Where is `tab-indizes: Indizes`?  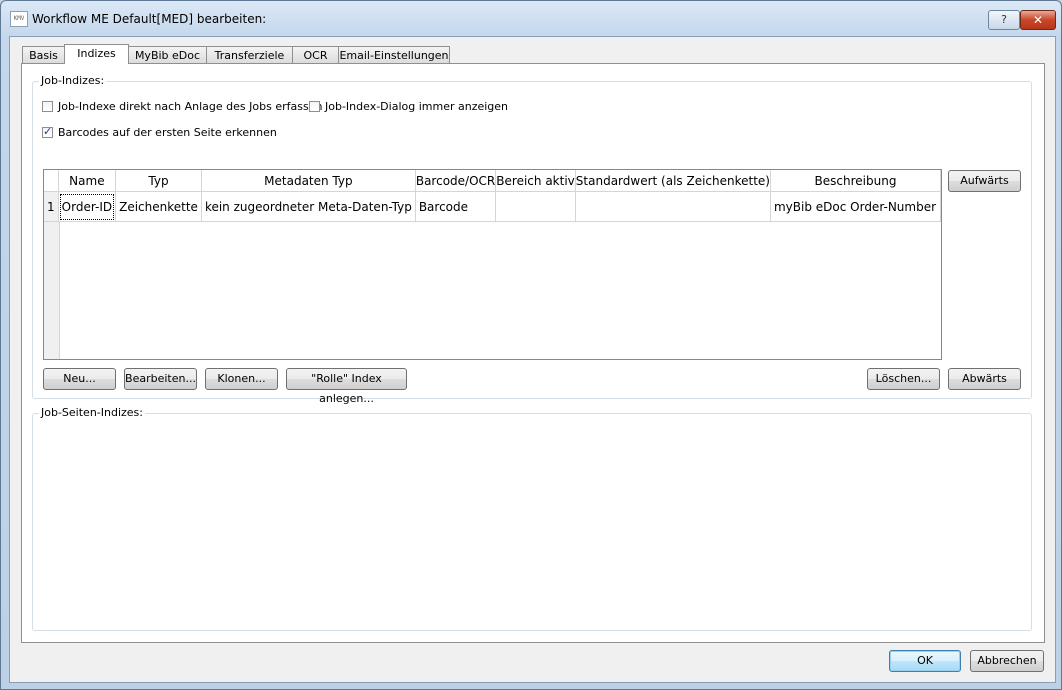
tab-indizes: Indizes is located at coordinates (96, 54).